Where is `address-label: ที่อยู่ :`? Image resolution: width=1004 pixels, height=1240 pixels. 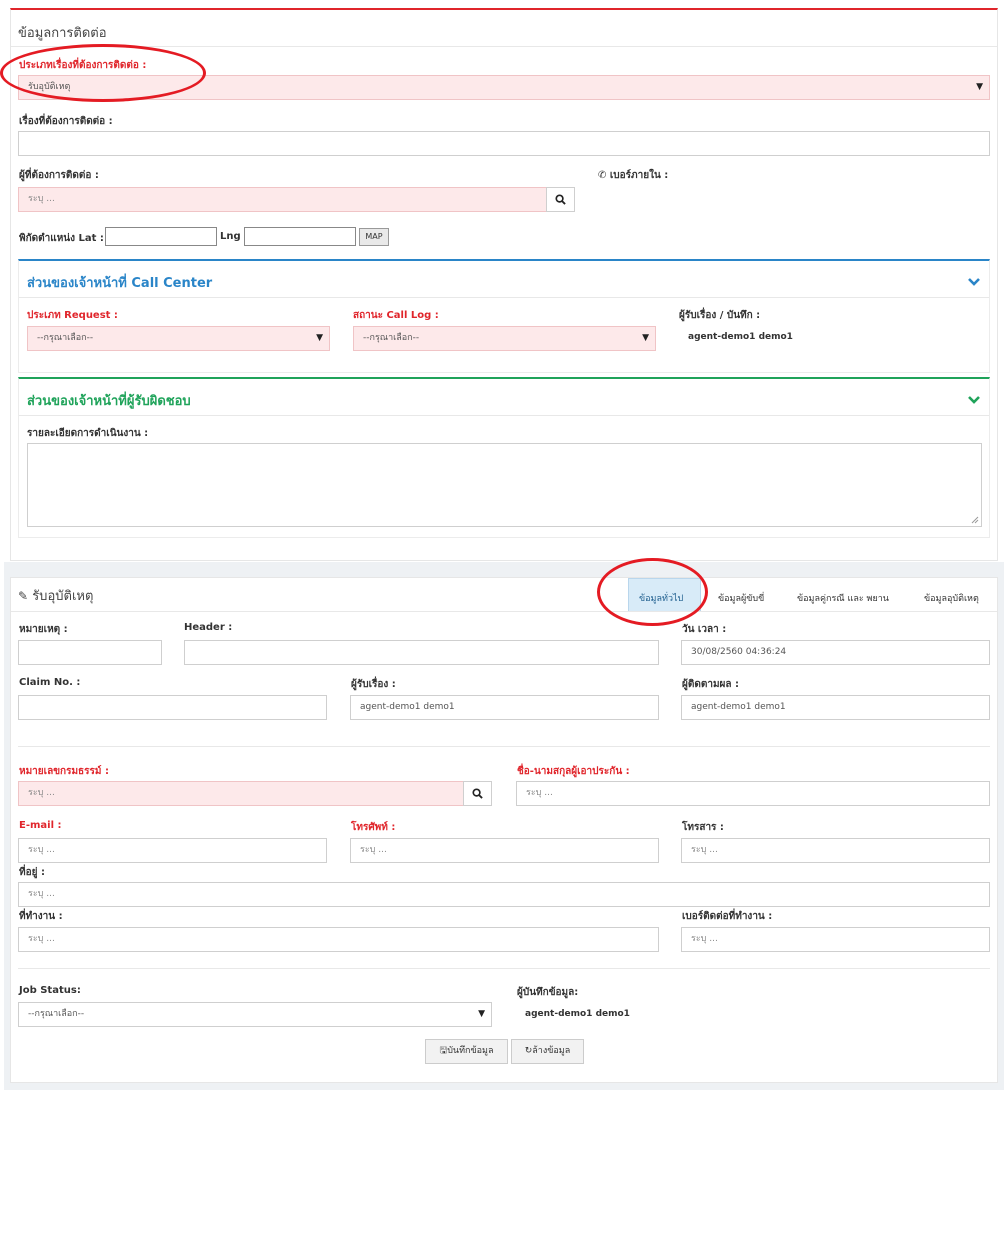 address-label: ที่อยู่ : is located at coordinates (32, 872).